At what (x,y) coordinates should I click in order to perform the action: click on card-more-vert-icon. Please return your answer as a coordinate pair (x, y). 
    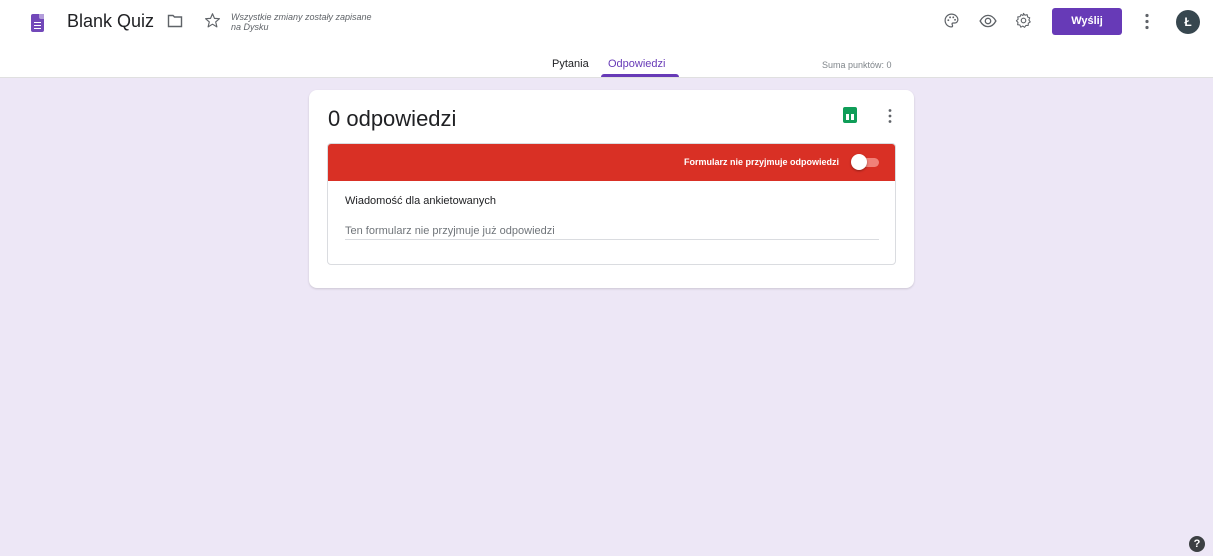
    Looking at the image, I should click on (890, 116).